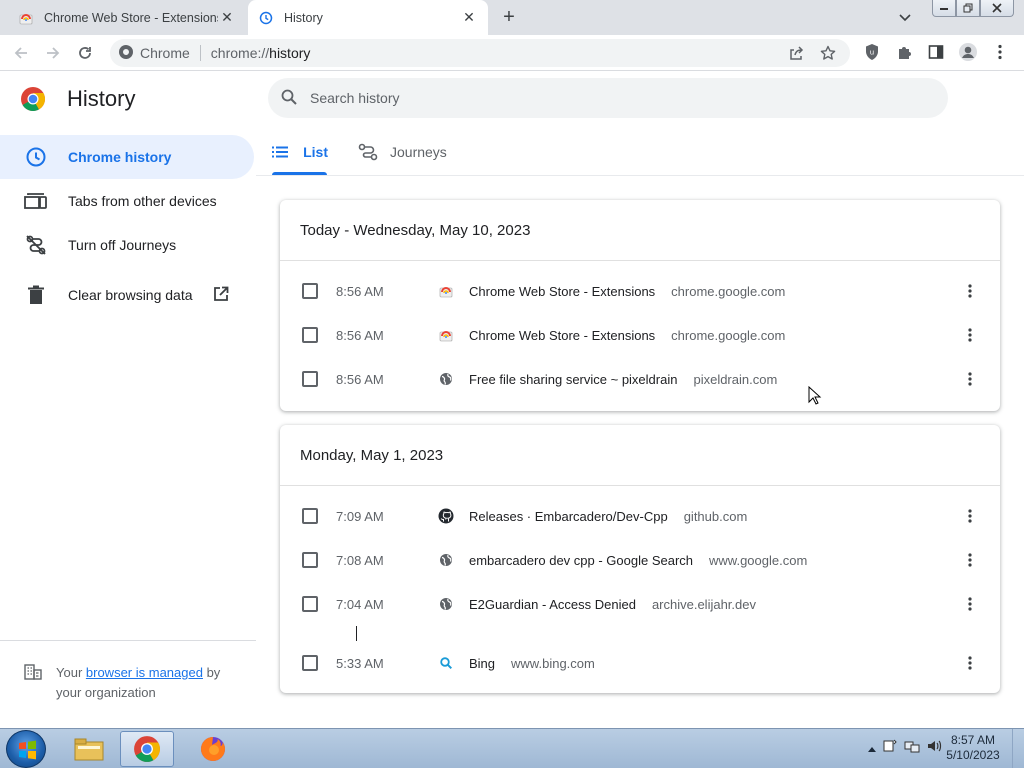 The height and width of the screenshot is (768, 1024). I want to click on entry-time: 7:09 AM, so click(360, 516).